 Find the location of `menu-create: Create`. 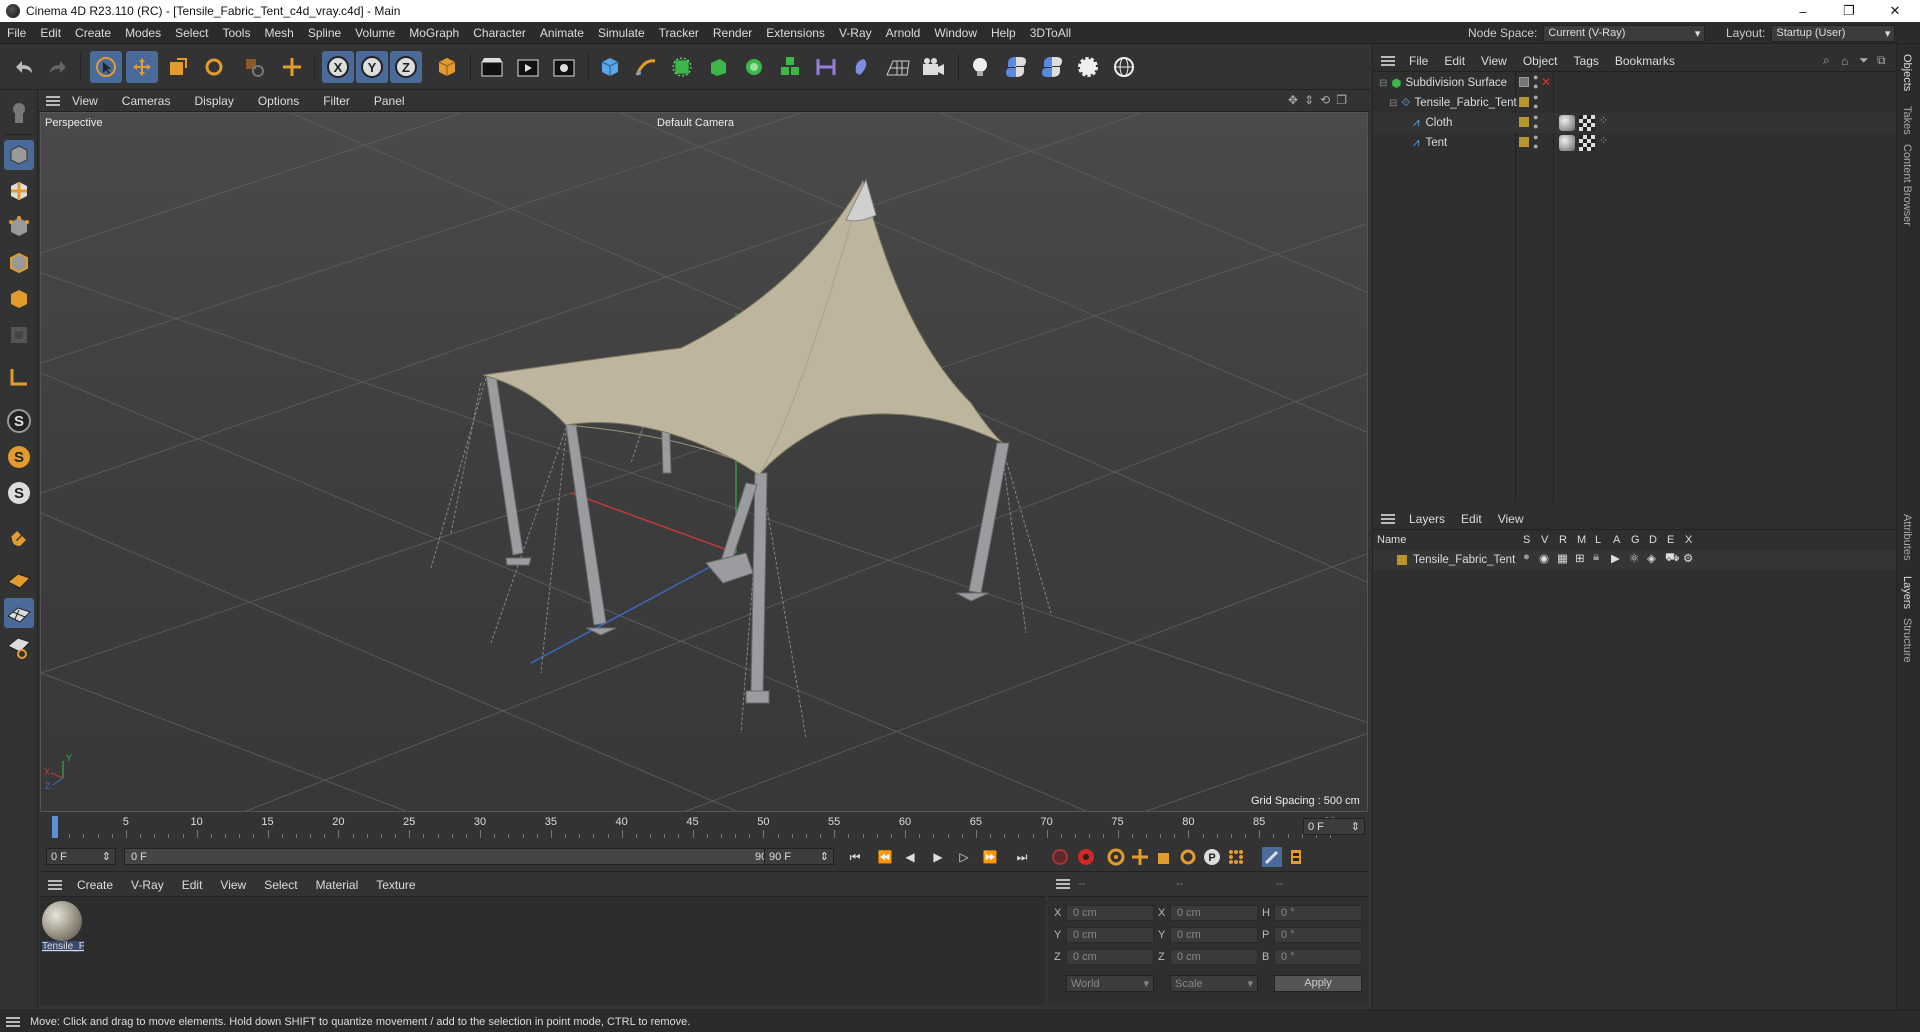

menu-create: Create is located at coordinates (93, 33).